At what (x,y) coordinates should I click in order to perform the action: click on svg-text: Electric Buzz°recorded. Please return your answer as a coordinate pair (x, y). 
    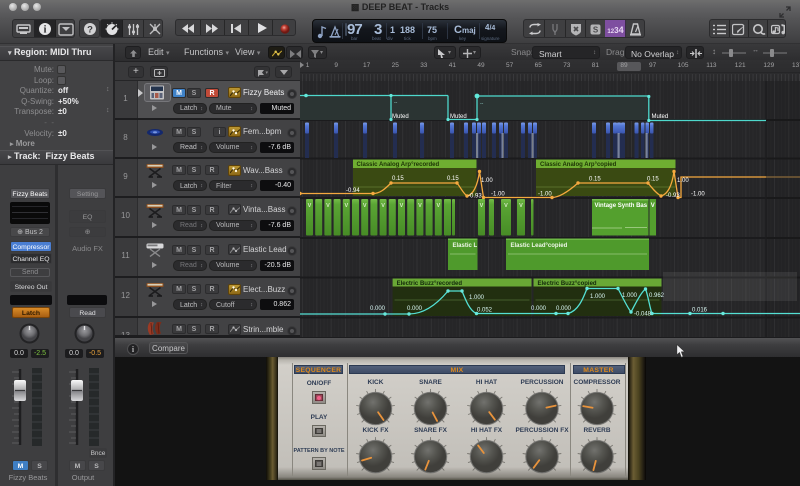
    Looking at the image, I should click on (430, 284).